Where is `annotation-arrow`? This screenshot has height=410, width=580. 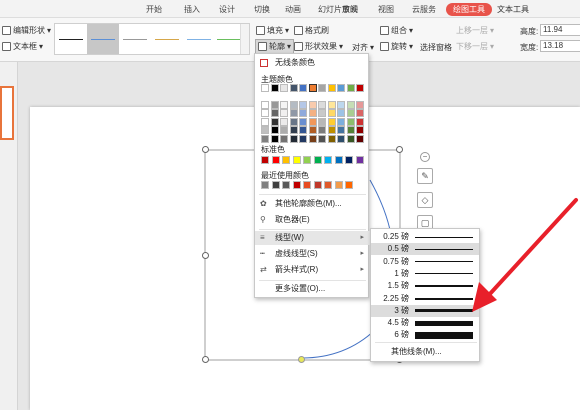
annotation-arrow is located at coordinates (525, 255).